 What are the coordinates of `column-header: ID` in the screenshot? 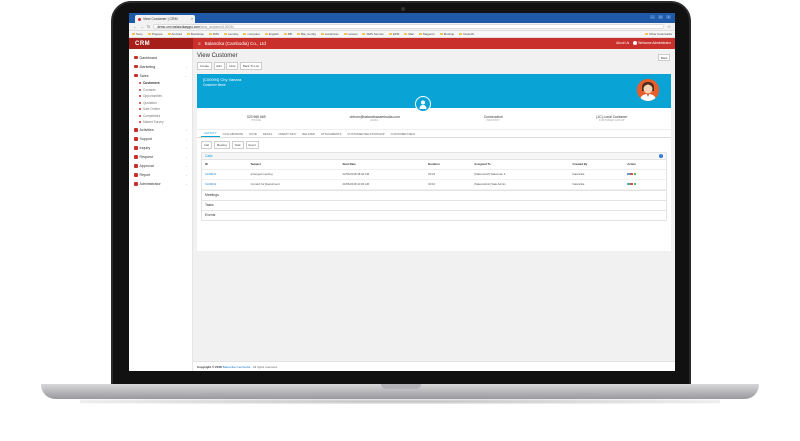 It's located at (225, 164).